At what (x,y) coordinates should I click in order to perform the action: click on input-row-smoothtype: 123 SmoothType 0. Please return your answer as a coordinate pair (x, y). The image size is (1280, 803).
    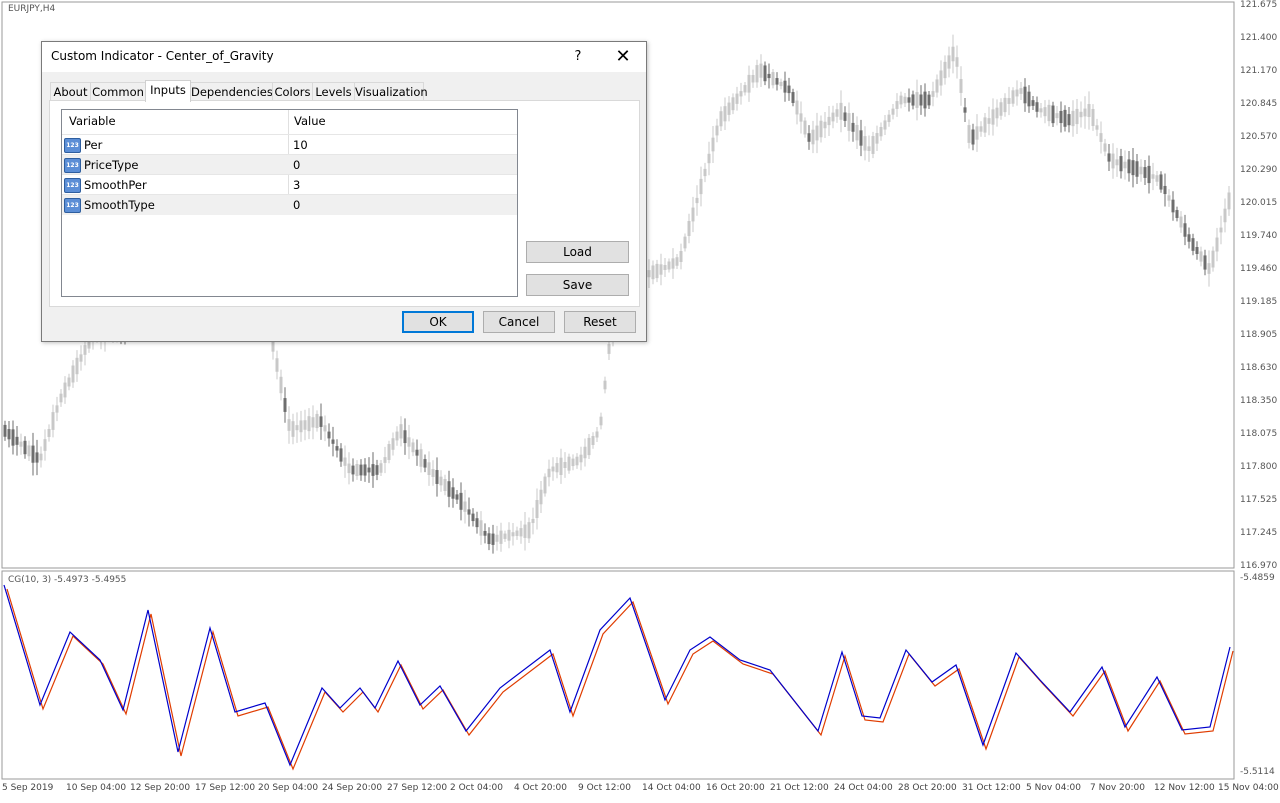
    Looking at the image, I should click on (289, 204).